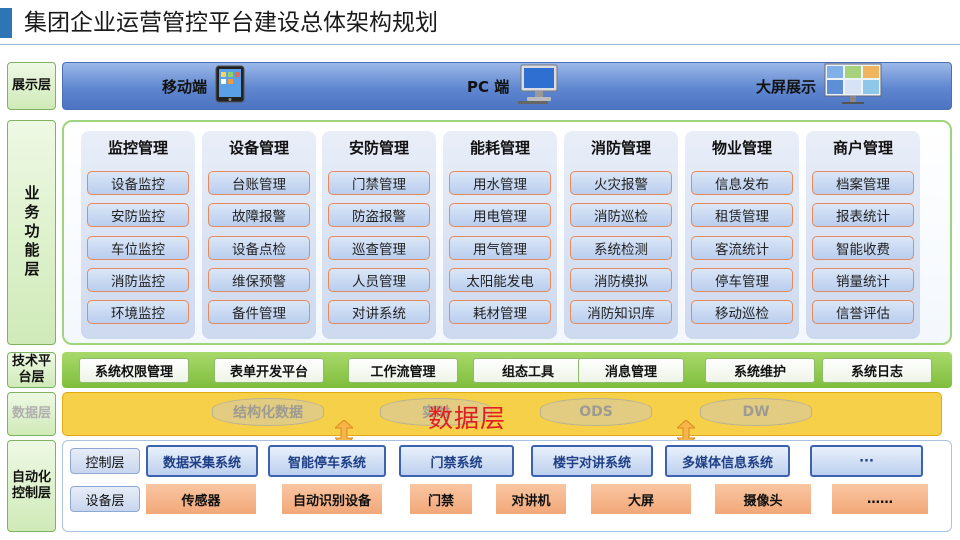 This screenshot has height=540, width=960. Describe the element at coordinates (528, 370) in the screenshot. I see `tech-platform-item: 组态工具` at that location.